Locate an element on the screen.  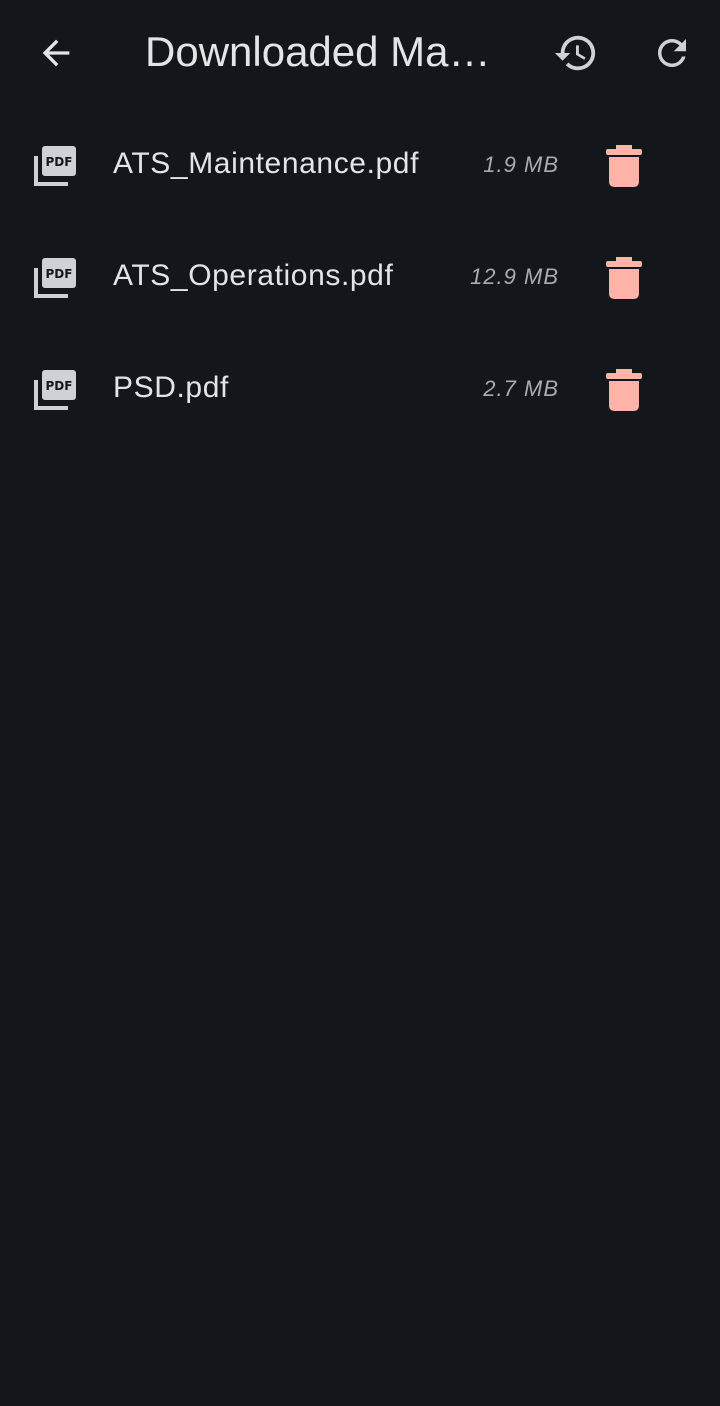
file-size: 1.9 MB is located at coordinates (521, 164).